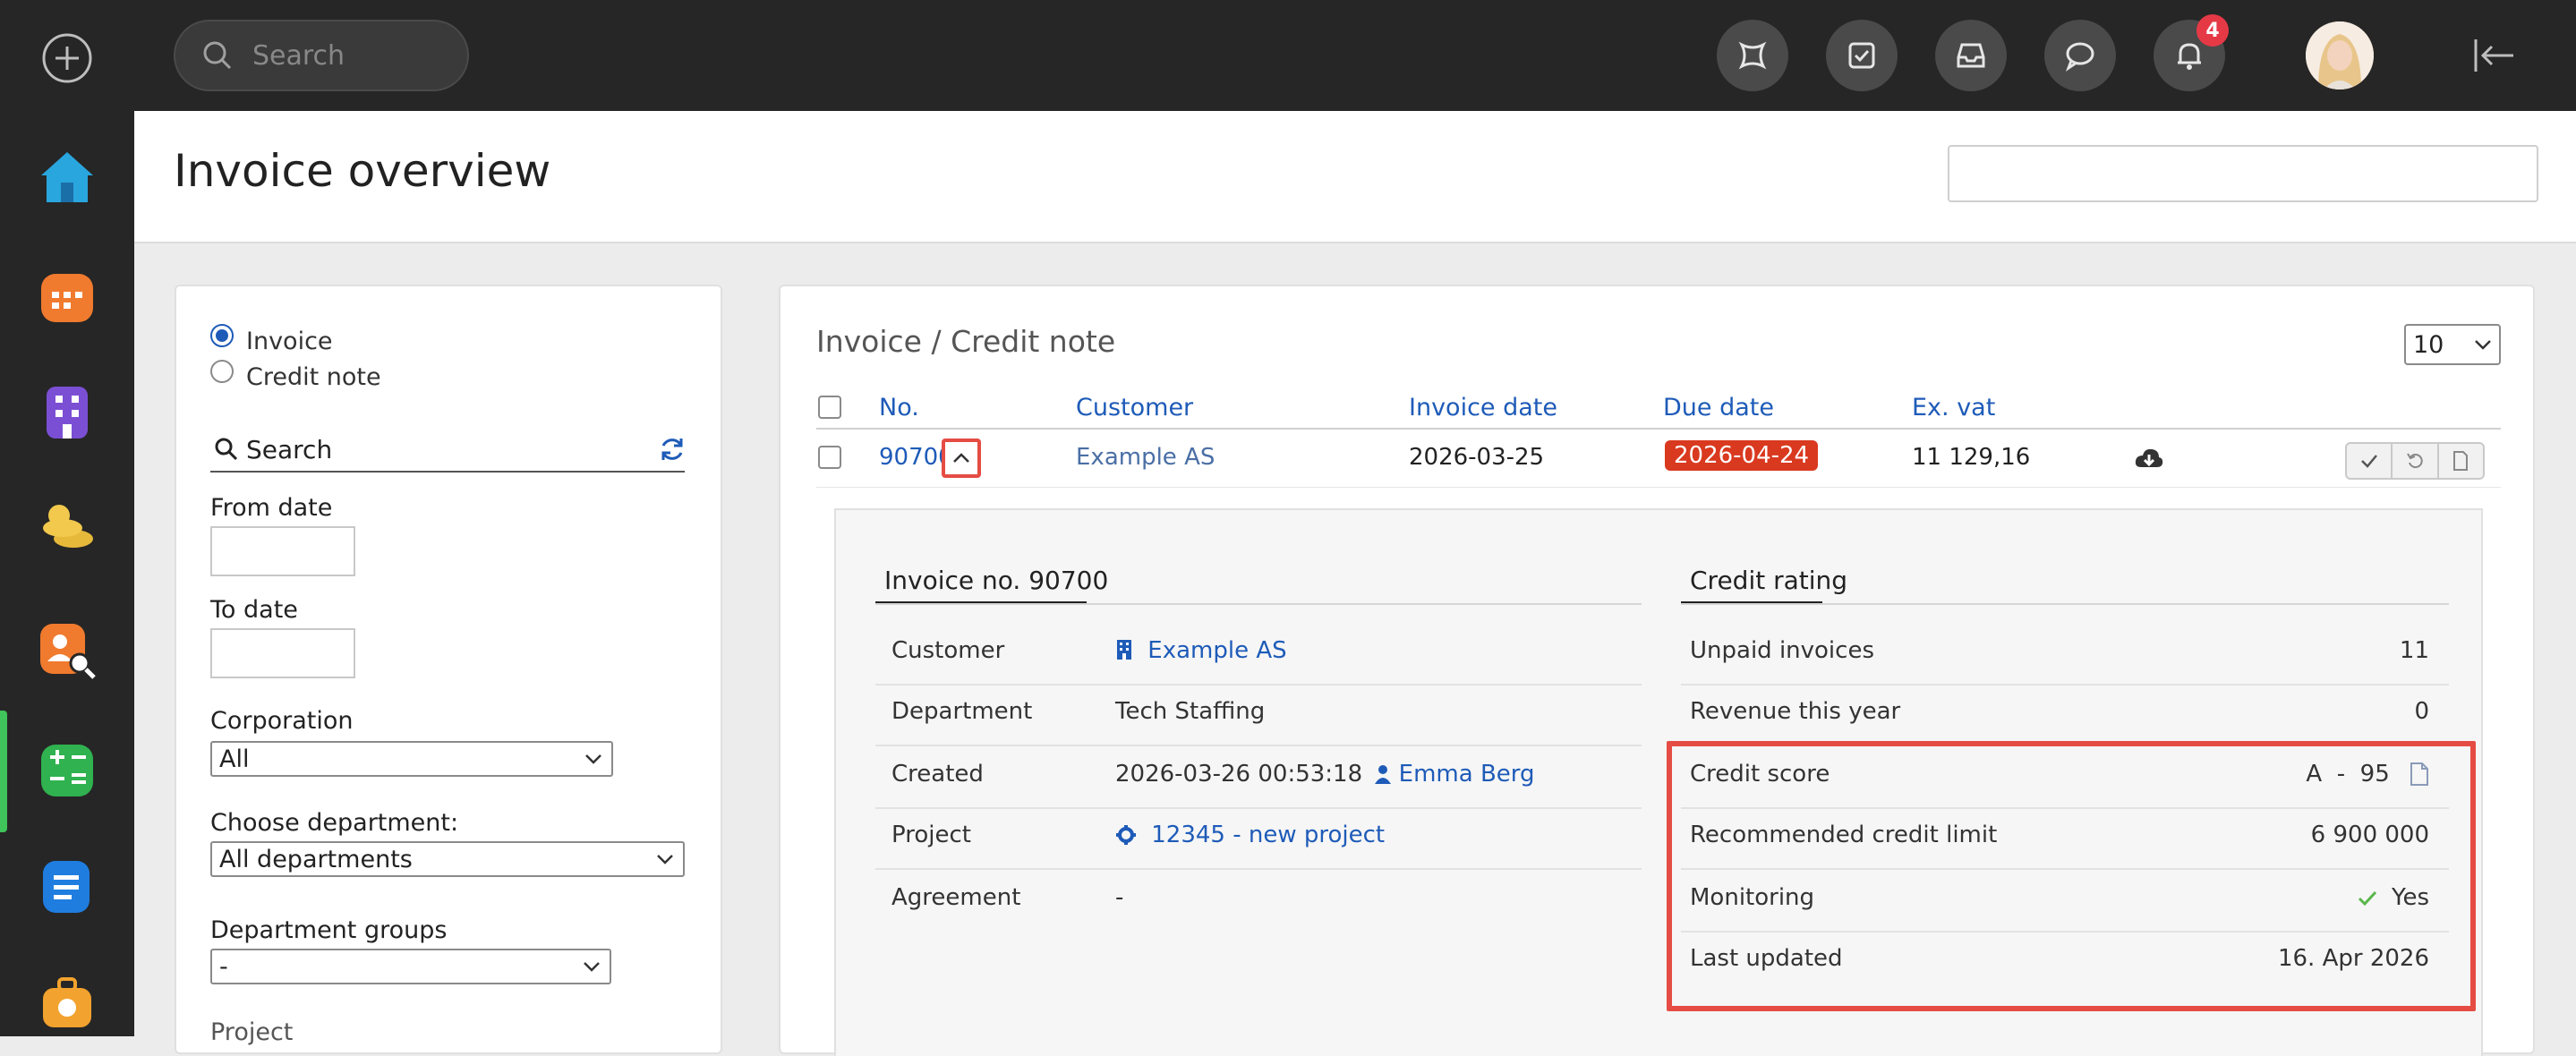  I want to click on detail-project-value: 12345 - new project, so click(1268, 835).